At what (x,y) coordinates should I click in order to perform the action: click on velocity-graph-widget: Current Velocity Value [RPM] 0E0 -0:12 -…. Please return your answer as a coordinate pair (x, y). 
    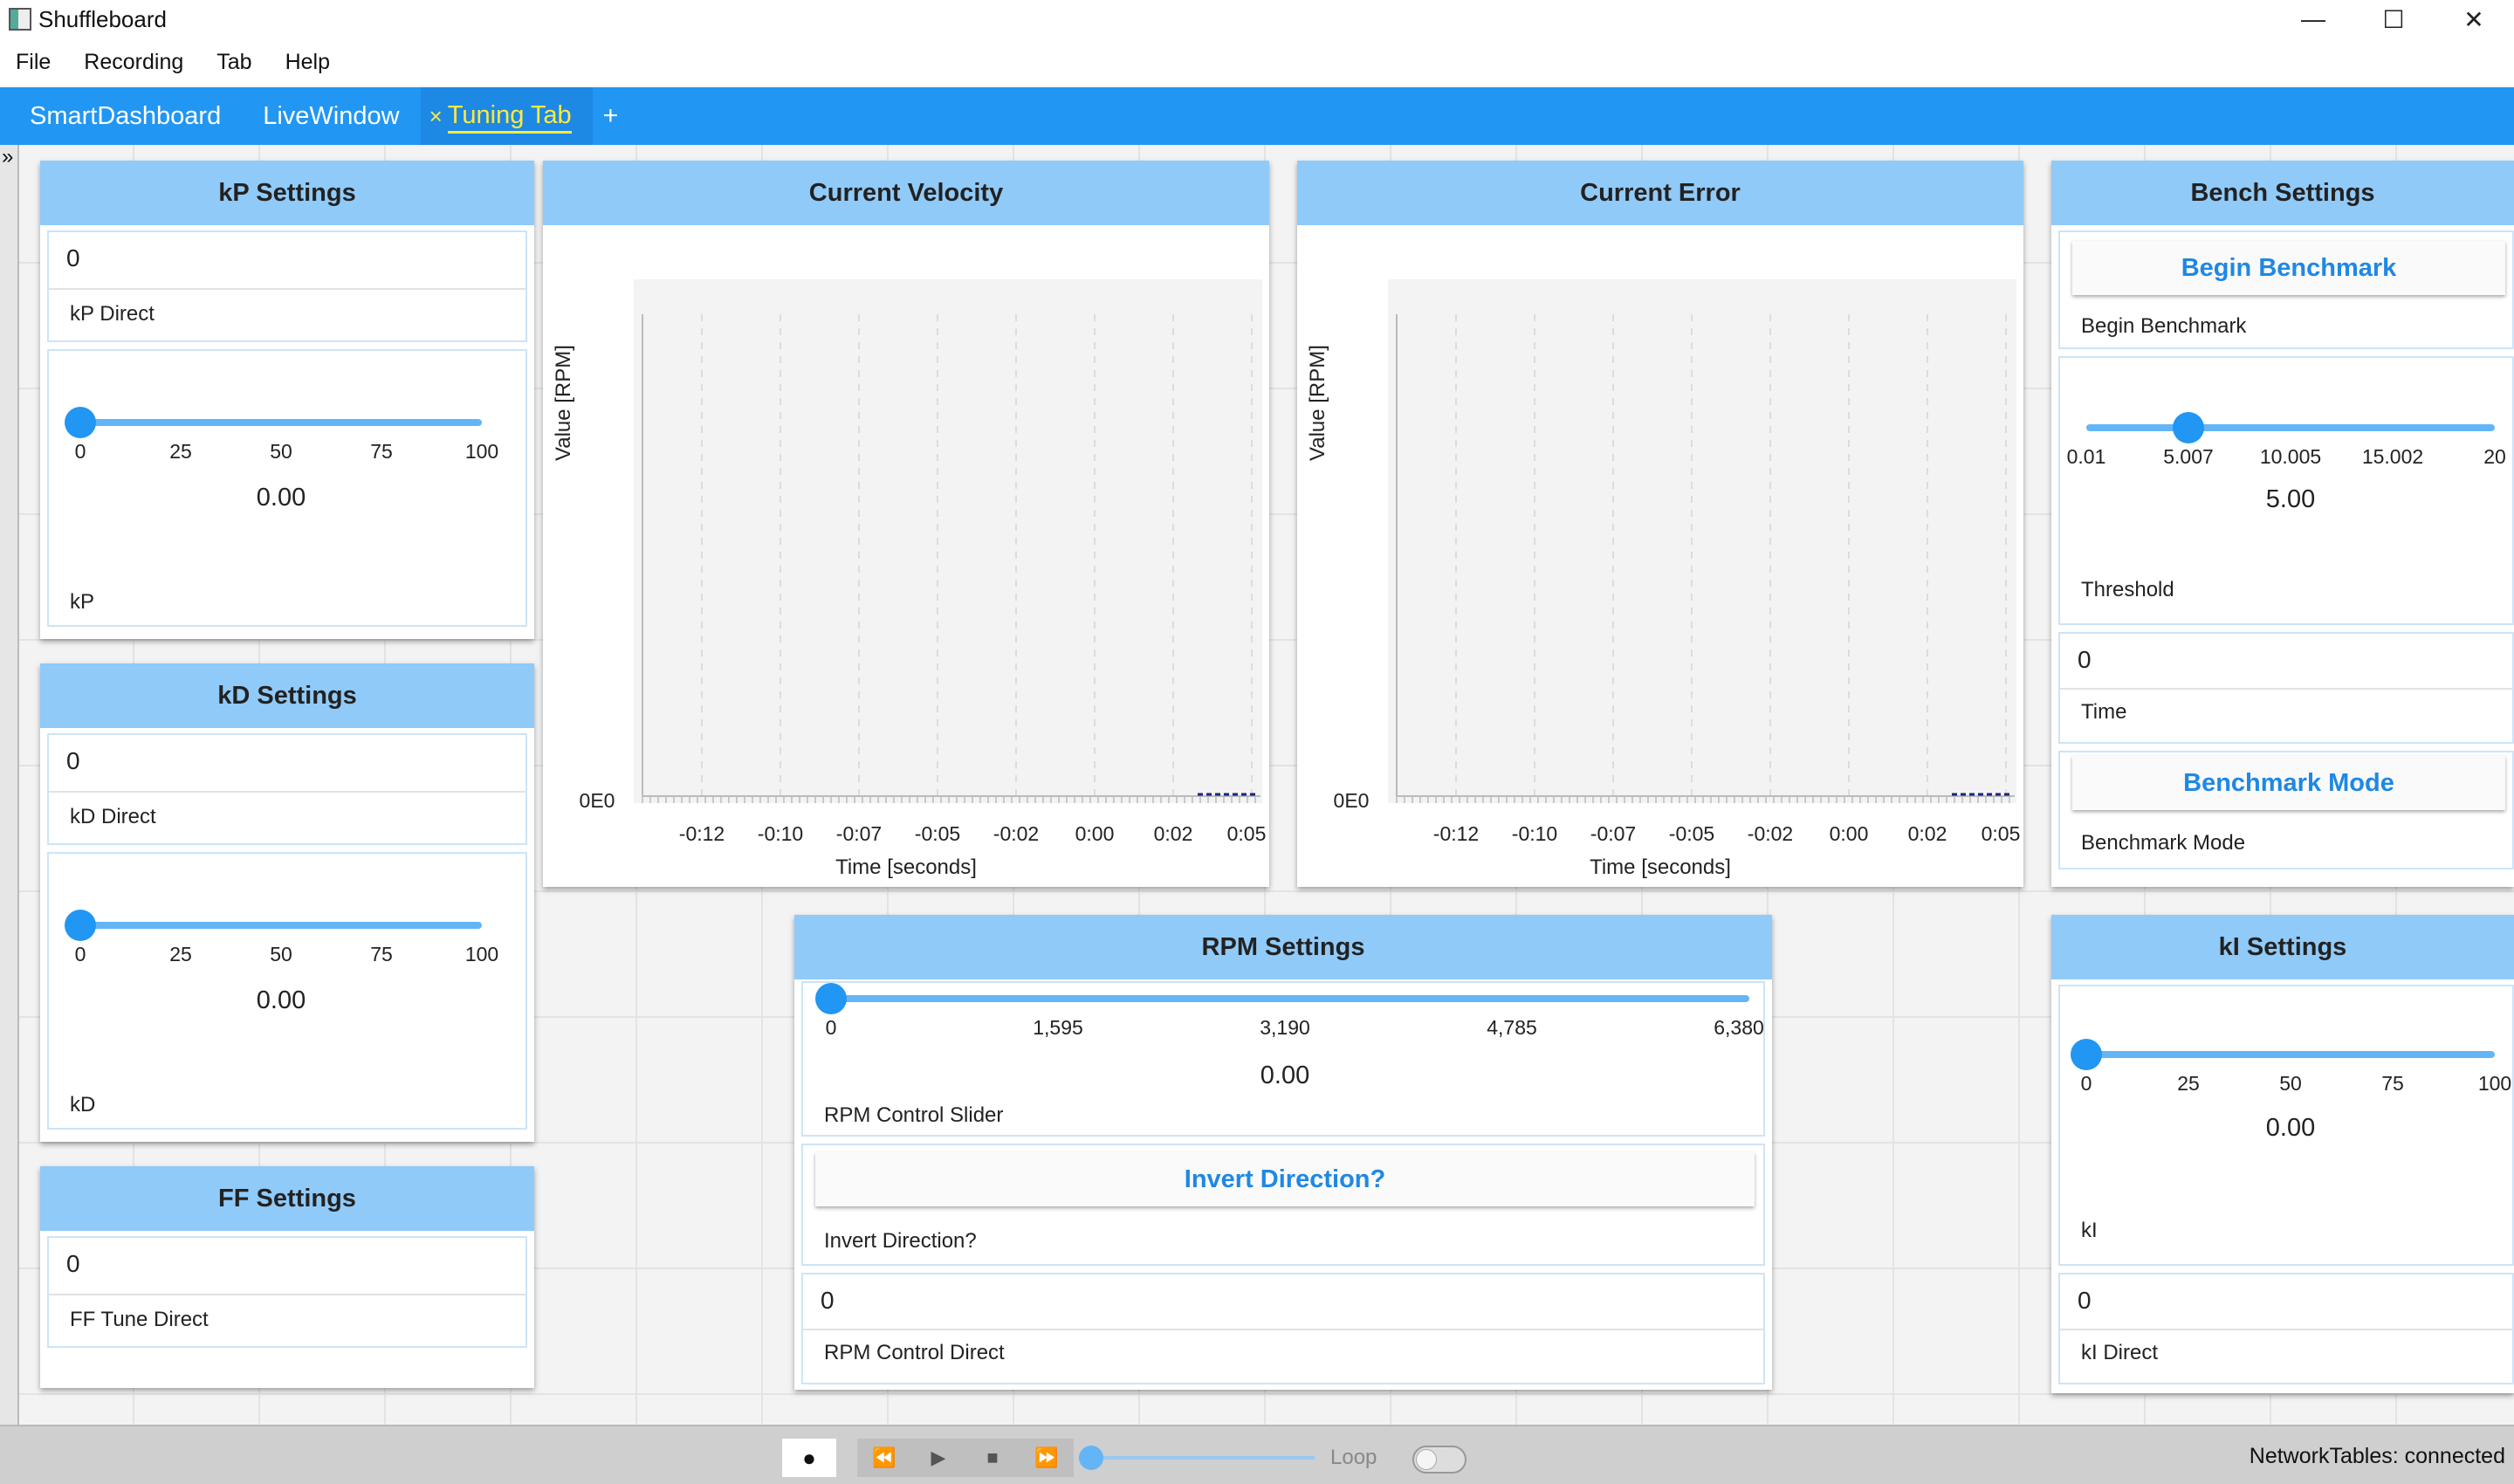
    Looking at the image, I should click on (906, 524).